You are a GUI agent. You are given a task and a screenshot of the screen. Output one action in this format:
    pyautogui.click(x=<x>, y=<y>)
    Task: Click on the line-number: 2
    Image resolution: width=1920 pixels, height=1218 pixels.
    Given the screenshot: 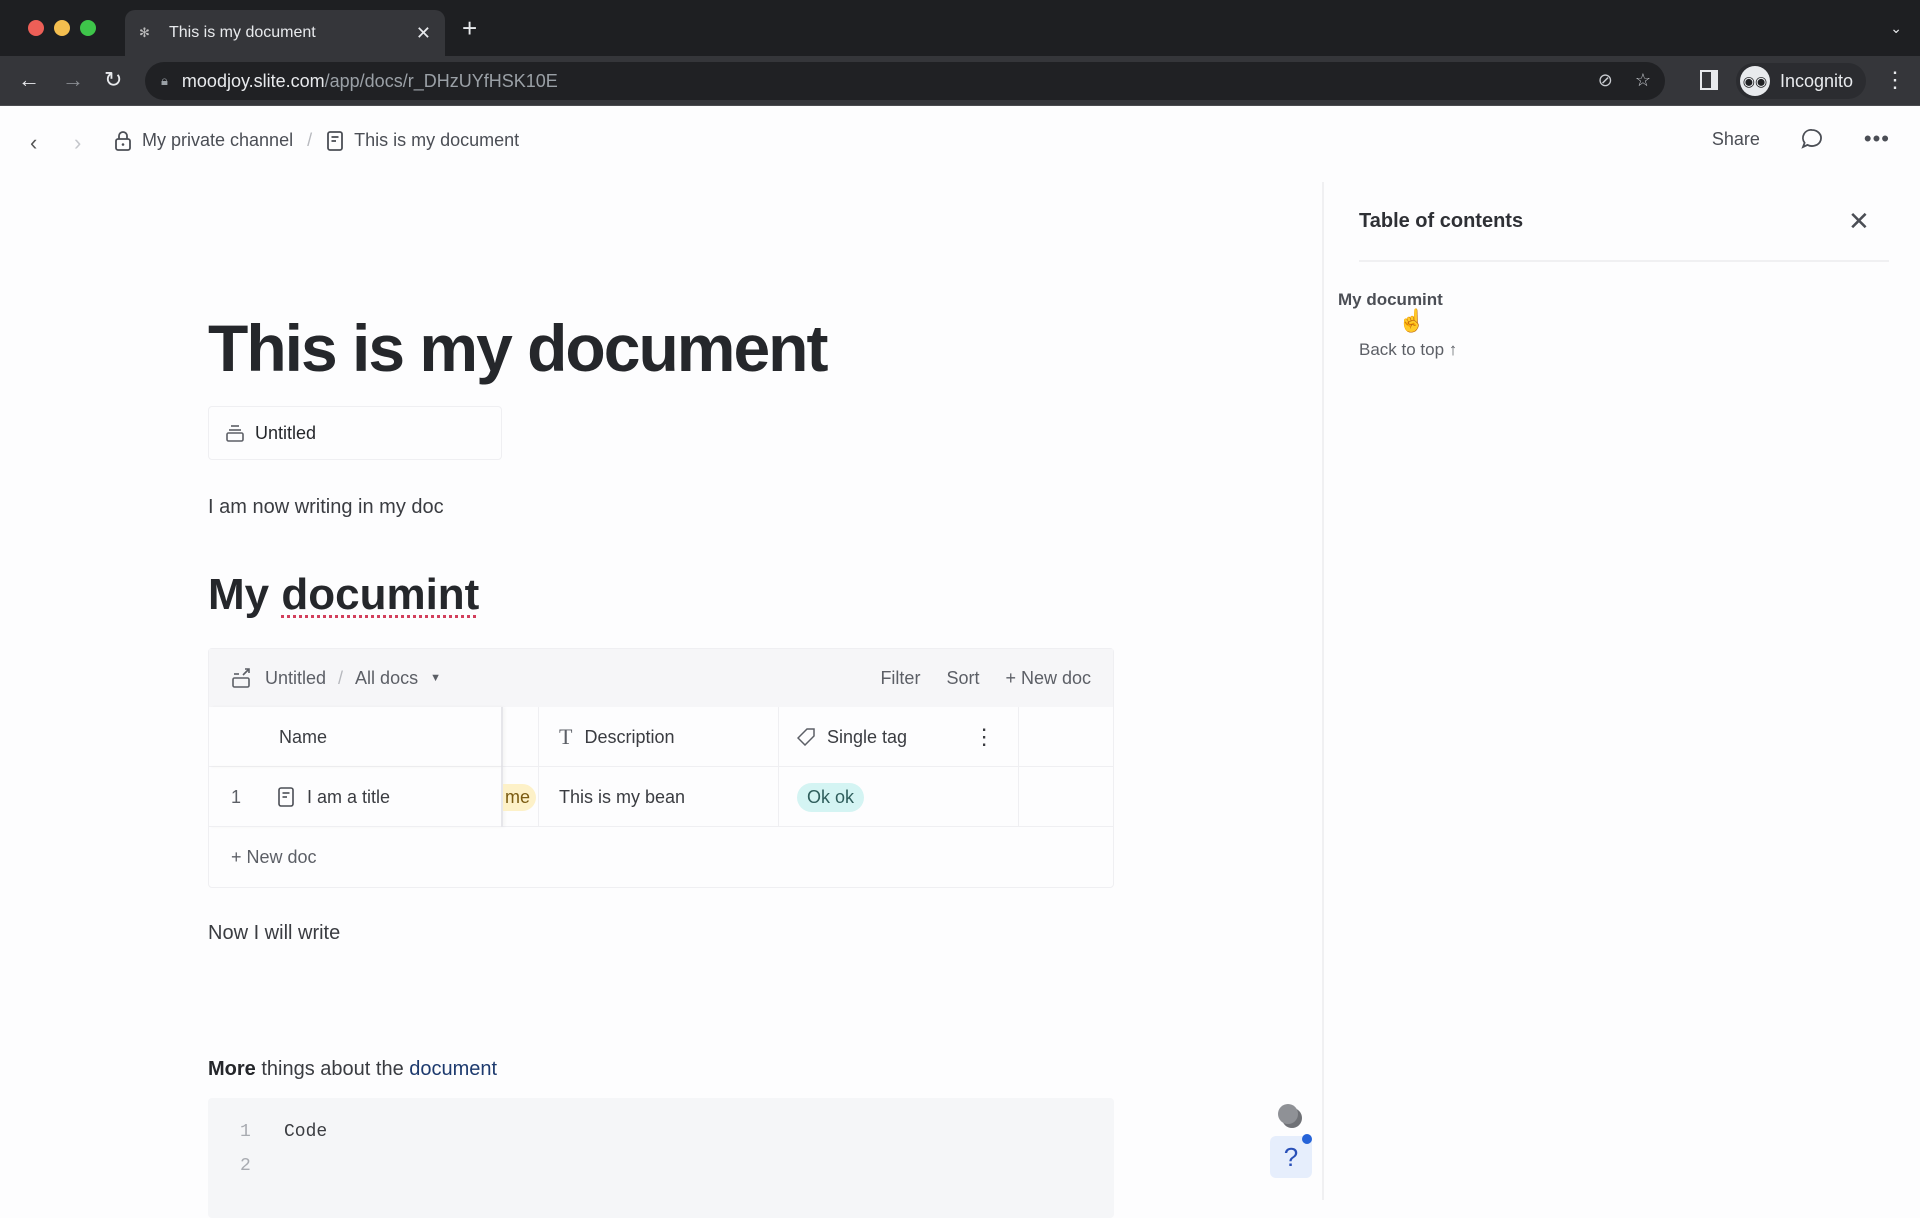 What is the action you would take?
    pyautogui.click(x=245, y=1166)
    